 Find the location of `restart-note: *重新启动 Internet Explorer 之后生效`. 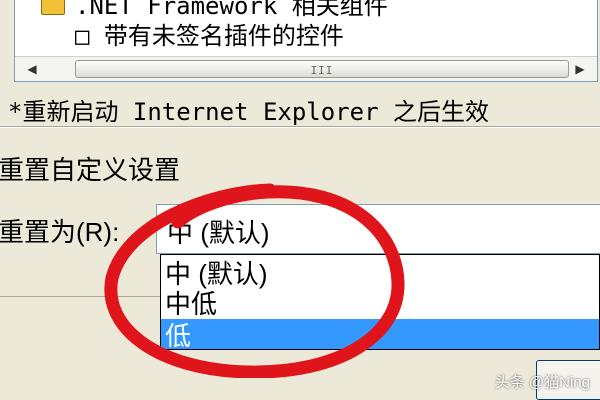

restart-note: *重新启动 Internet Explorer 之后生效 is located at coordinates (248, 112).